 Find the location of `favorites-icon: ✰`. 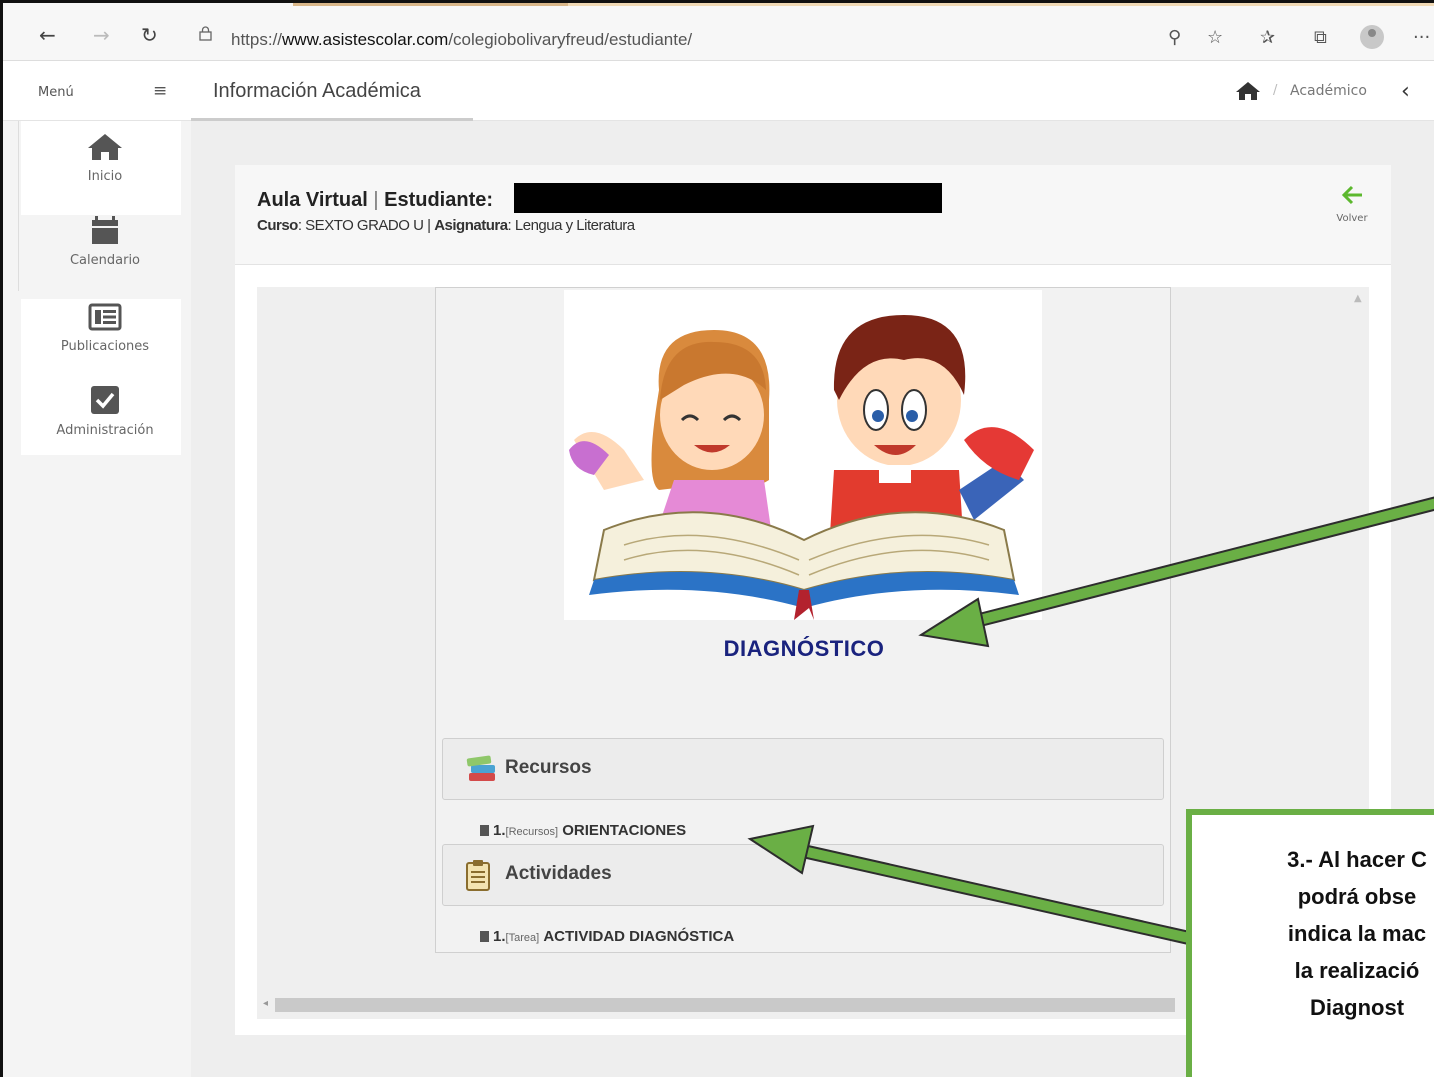

favorites-icon: ✰ is located at coordinates (1267, 37).